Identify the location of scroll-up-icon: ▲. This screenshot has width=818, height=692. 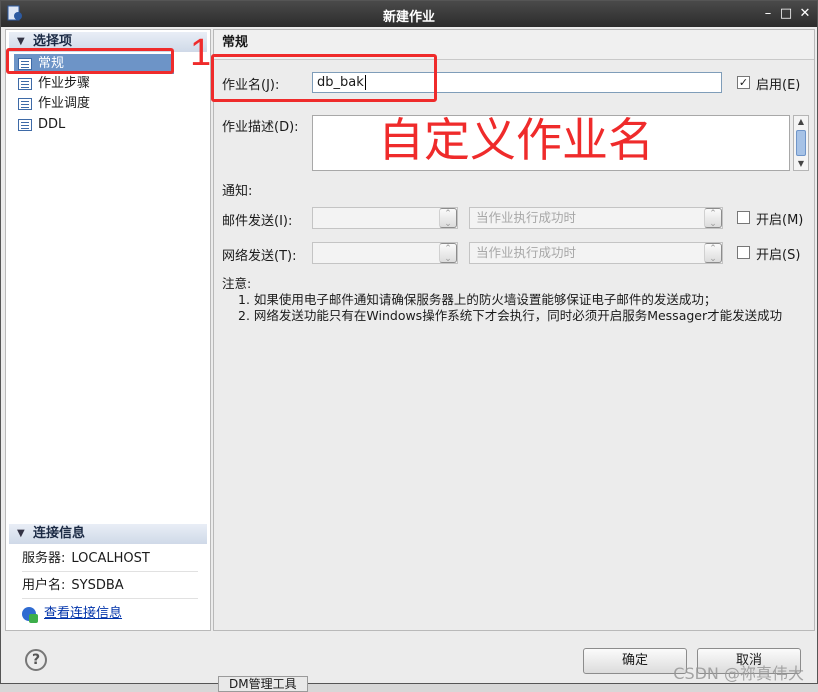
(801, 122).